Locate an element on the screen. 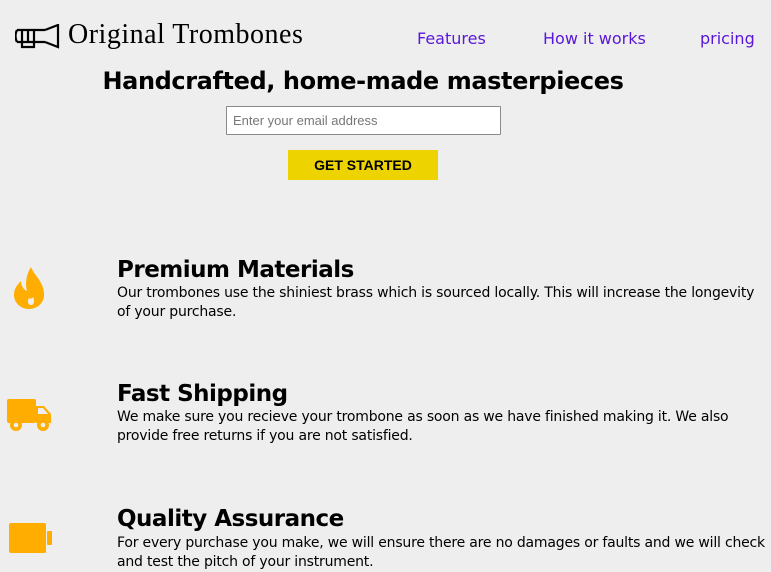 Image resolution: width=771 pixels, height=572 pixels. truck-icon is located at coordinates (29, 415).